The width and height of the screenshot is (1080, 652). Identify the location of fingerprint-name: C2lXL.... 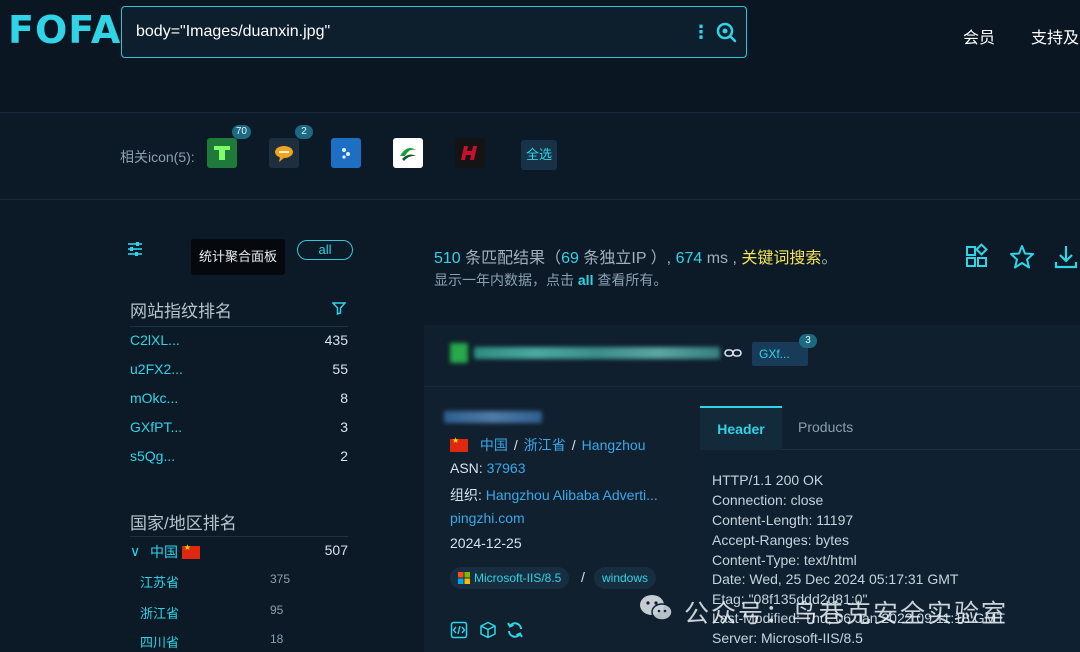
(155, 340).